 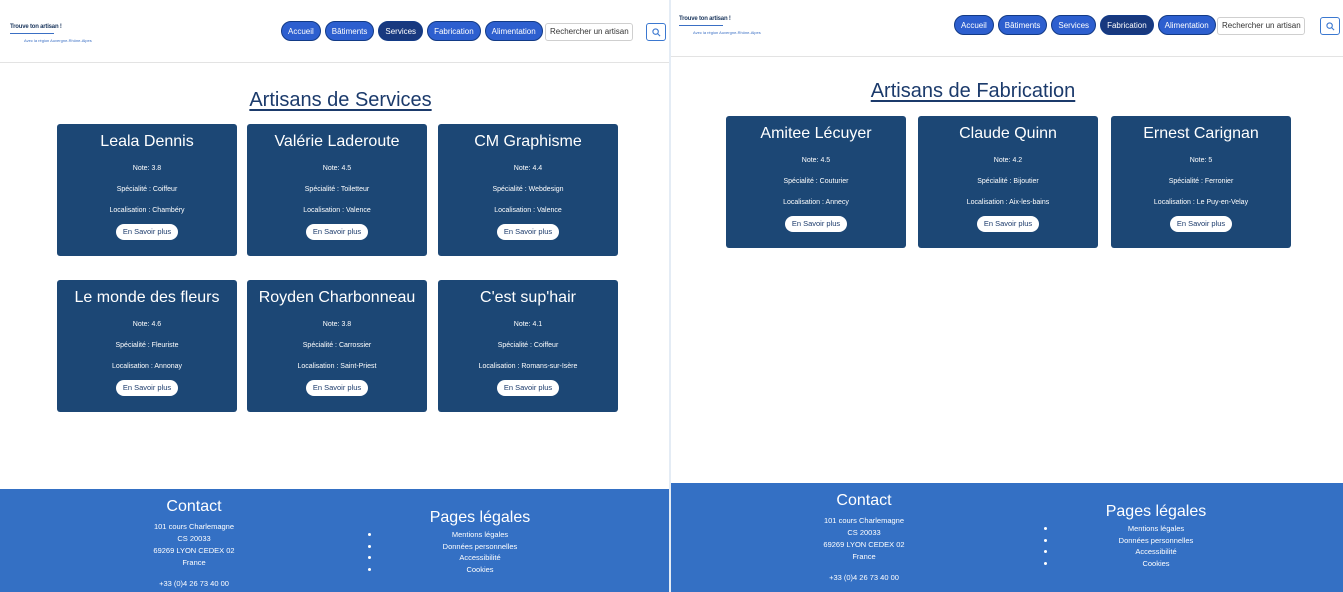 What do you see at coordinates (528, 168) in the screenshot?
I see `artisan-note: Note: 4.4` at bounding box center [528, 168].